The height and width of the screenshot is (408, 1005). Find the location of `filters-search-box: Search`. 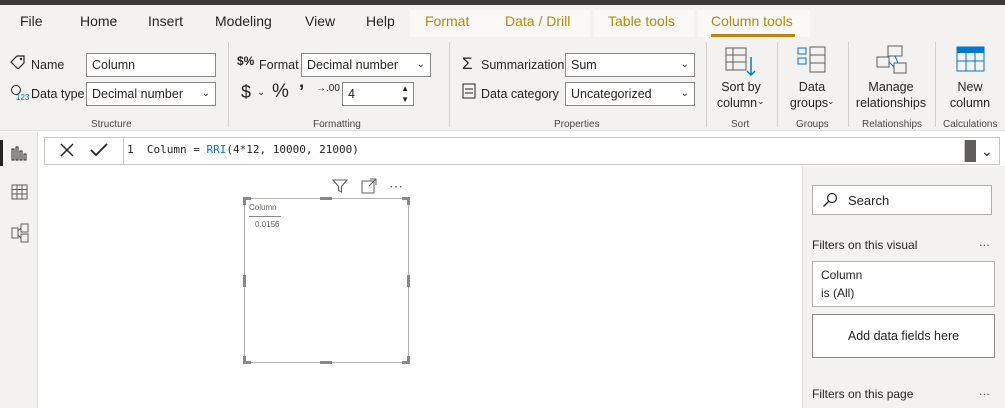

filters-search-box: Search is located at coordinates (902, 200).